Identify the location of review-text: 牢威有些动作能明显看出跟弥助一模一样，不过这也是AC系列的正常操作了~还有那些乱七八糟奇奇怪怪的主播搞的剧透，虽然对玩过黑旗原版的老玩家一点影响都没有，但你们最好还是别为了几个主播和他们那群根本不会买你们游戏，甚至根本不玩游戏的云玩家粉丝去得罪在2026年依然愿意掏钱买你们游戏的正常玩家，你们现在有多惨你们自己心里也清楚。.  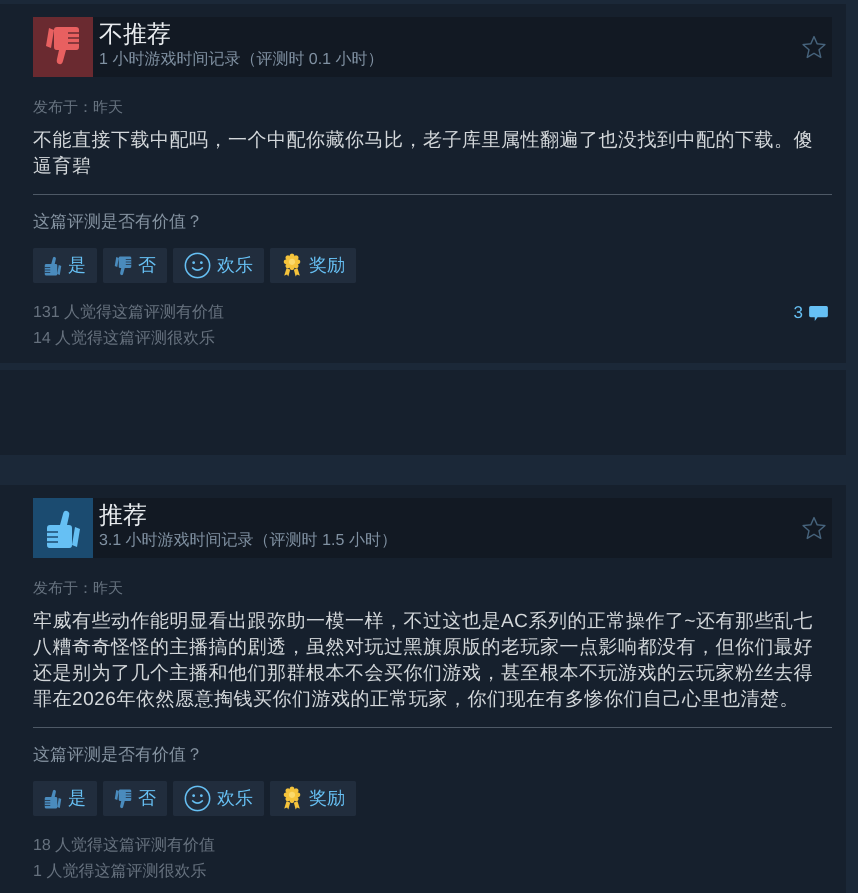
(423, 661).